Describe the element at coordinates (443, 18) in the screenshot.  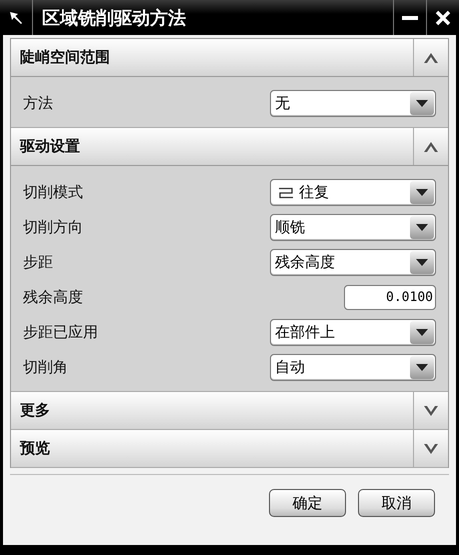
I see `close-icon` at that location.